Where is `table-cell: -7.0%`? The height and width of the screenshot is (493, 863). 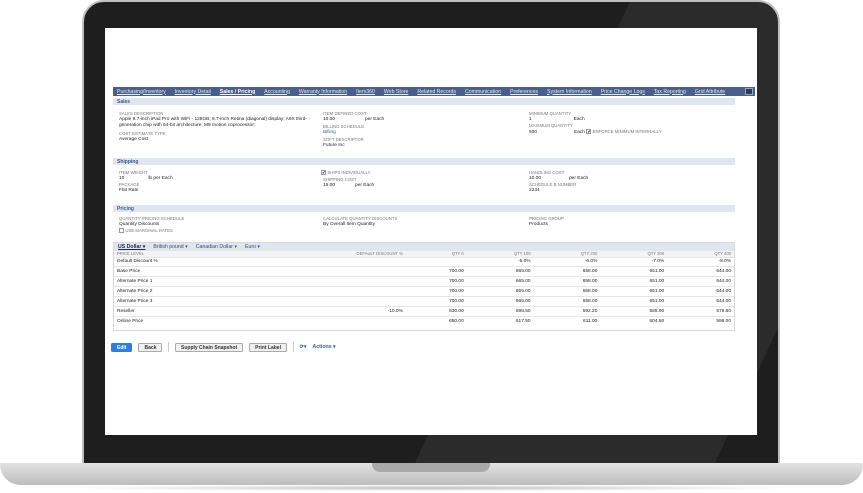 table-cell: -7.0% is located at coordinates (634, 261).